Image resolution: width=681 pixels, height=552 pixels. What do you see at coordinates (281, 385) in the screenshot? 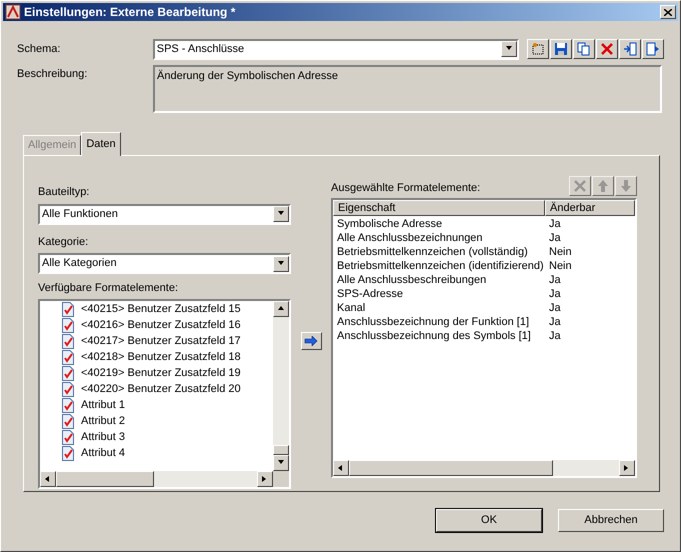
I see `vertical-scrollbar` at bounding box center [281, 385].